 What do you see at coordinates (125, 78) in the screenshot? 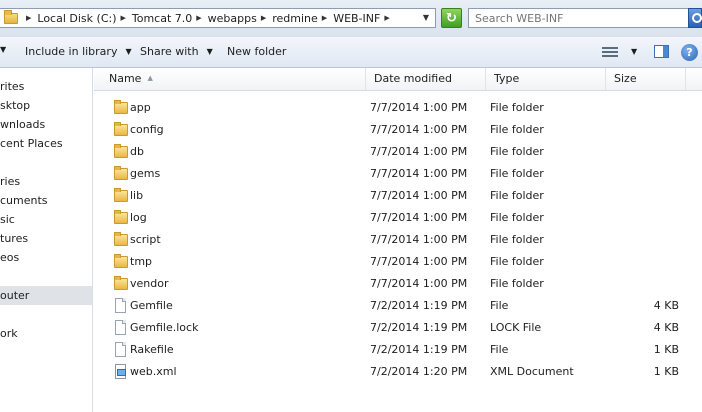
I see `column-header-name-label: Name` at bounding box center [125, 78].